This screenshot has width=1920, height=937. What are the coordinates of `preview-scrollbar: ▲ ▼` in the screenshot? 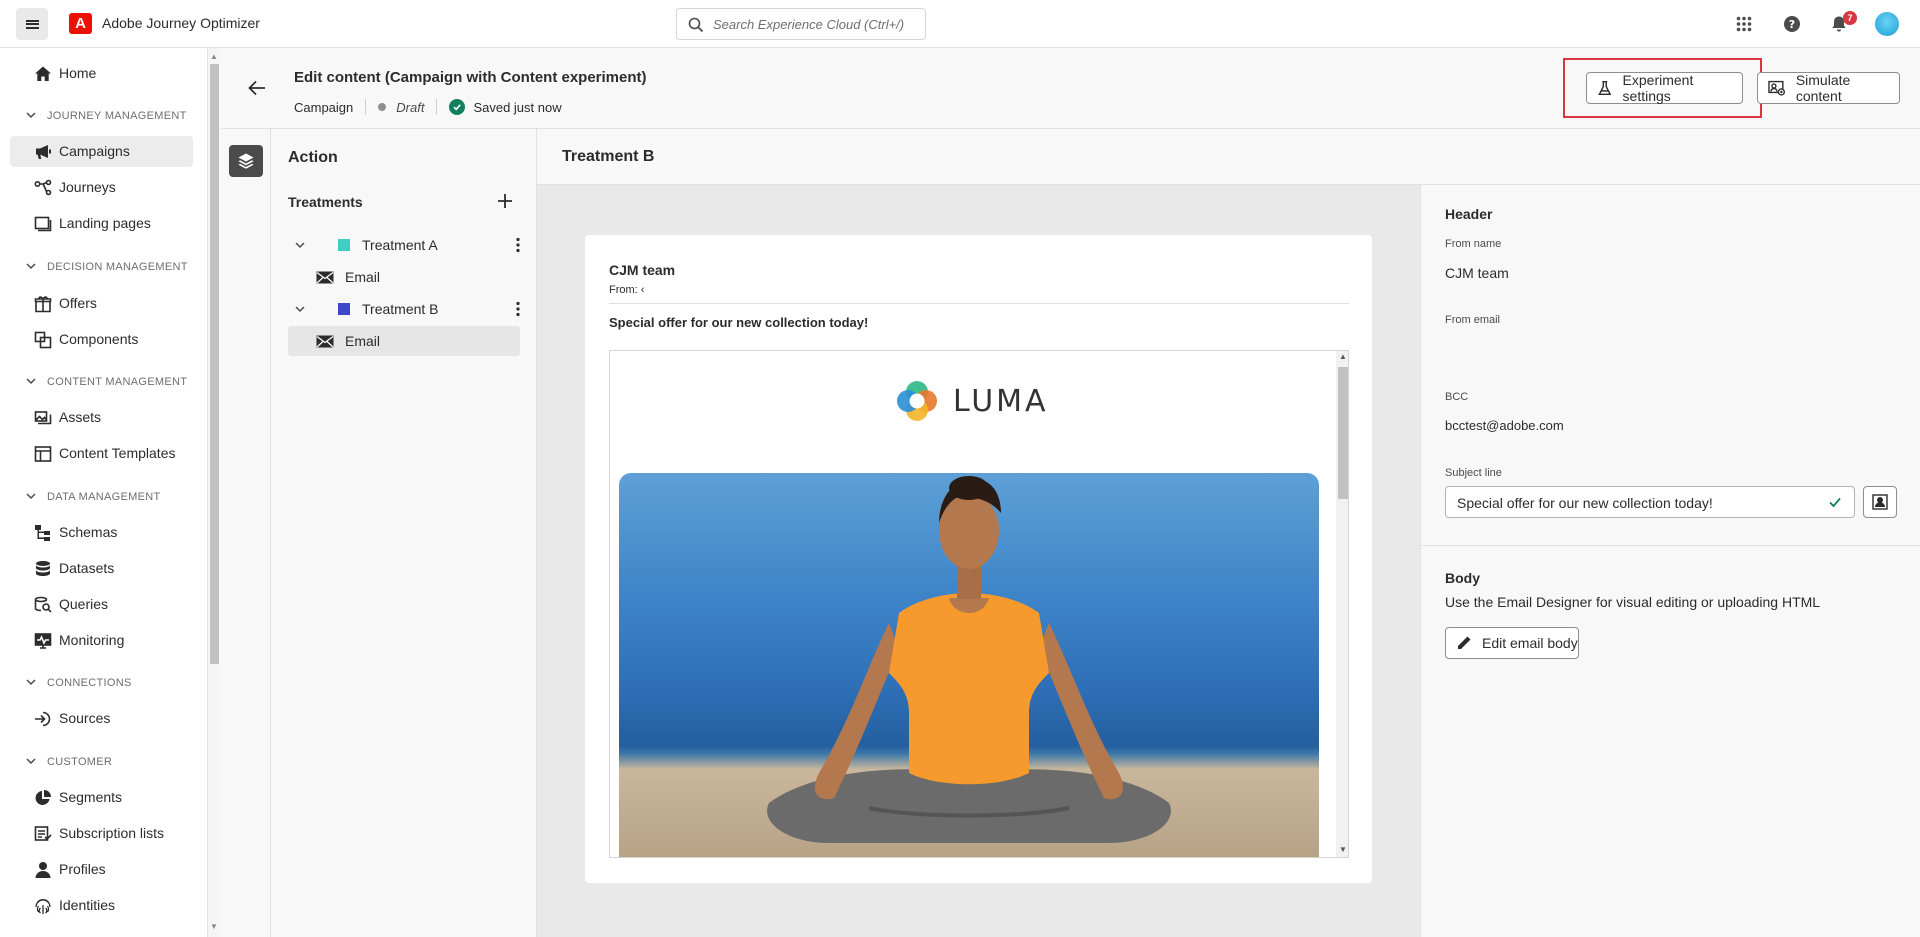 It's located at (1342, 604).